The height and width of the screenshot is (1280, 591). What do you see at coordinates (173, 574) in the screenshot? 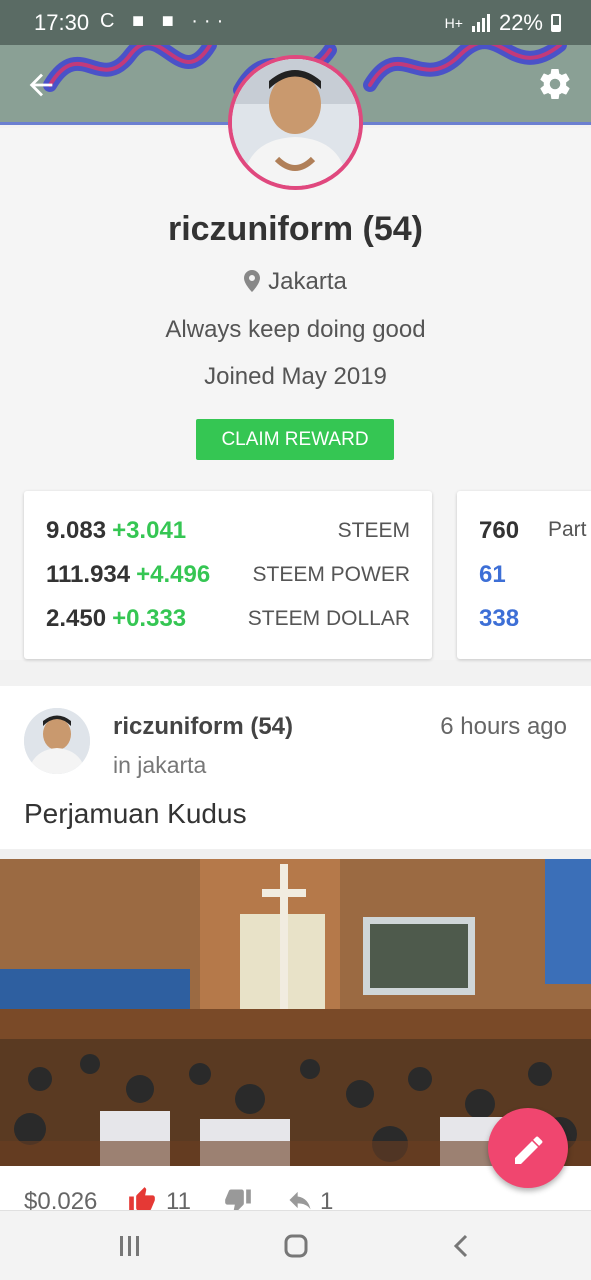
I see `wallet-delta: +4.496` at bounding box center [173, 574].